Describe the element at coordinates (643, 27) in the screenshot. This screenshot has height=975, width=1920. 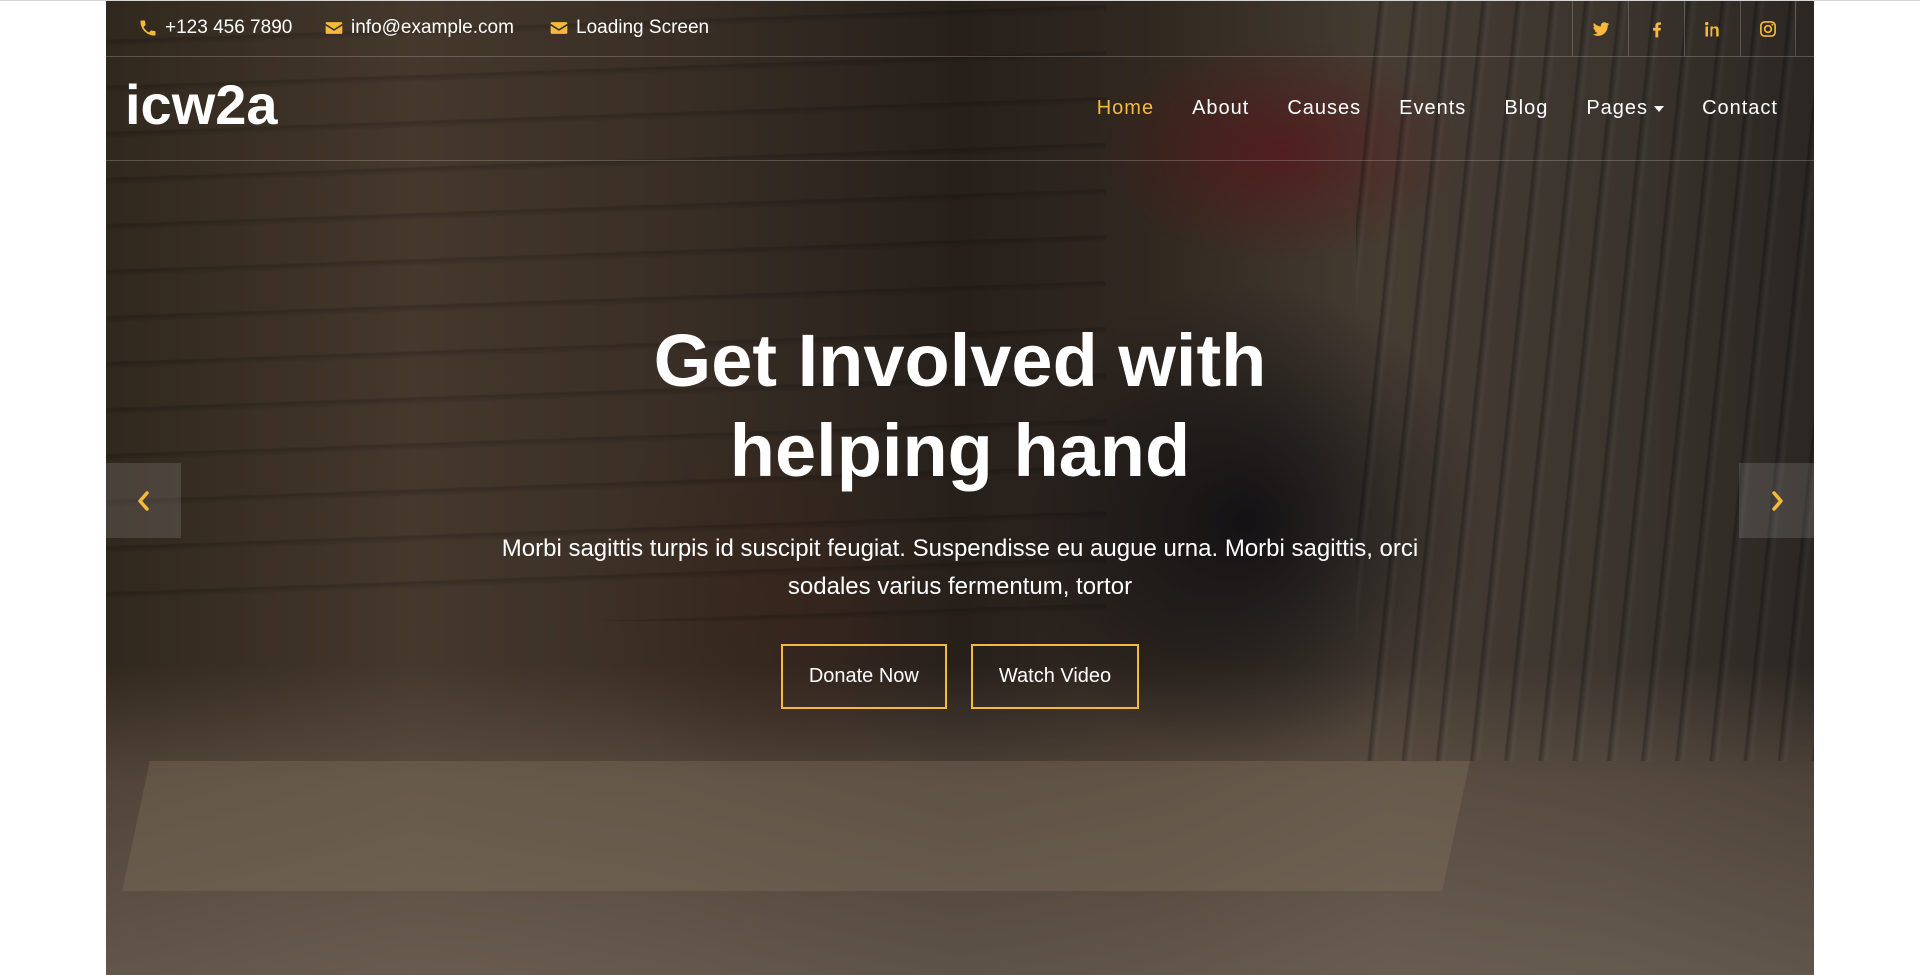
I see `loading-screen-label: Loading Screen` at that location.